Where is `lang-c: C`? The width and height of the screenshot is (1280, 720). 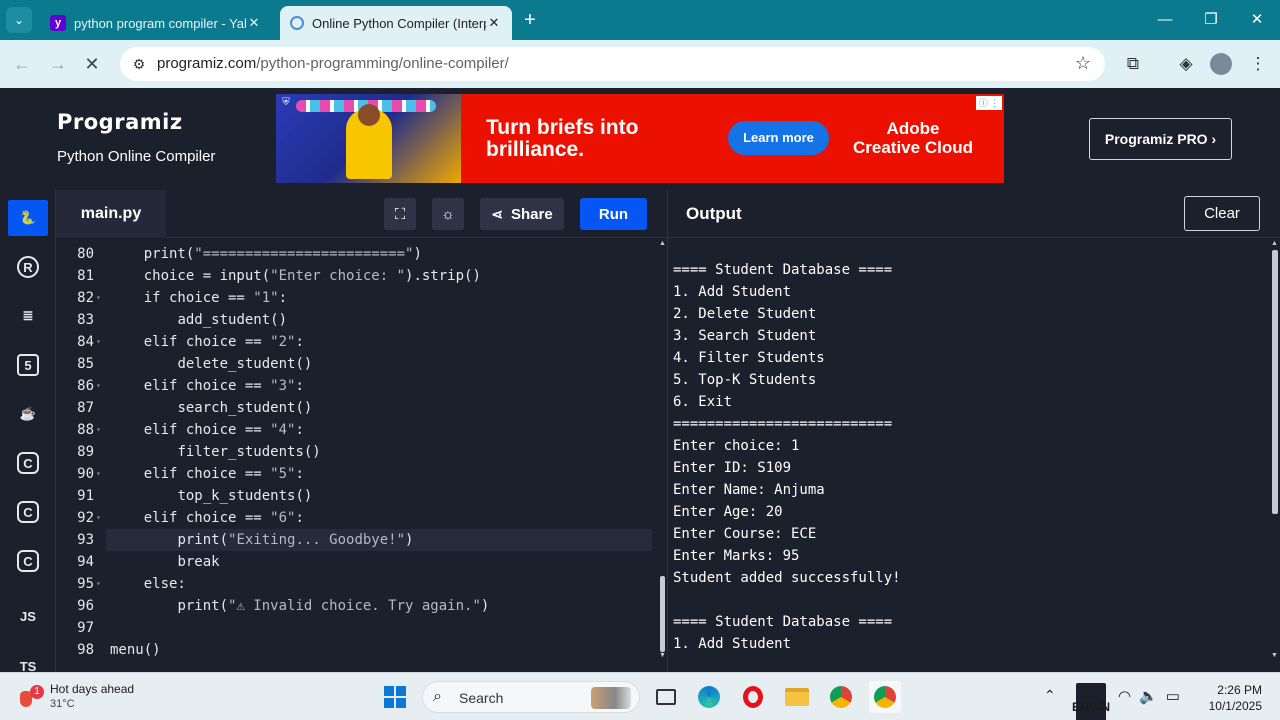 lang-c: C is located at coordinates (28, 463).